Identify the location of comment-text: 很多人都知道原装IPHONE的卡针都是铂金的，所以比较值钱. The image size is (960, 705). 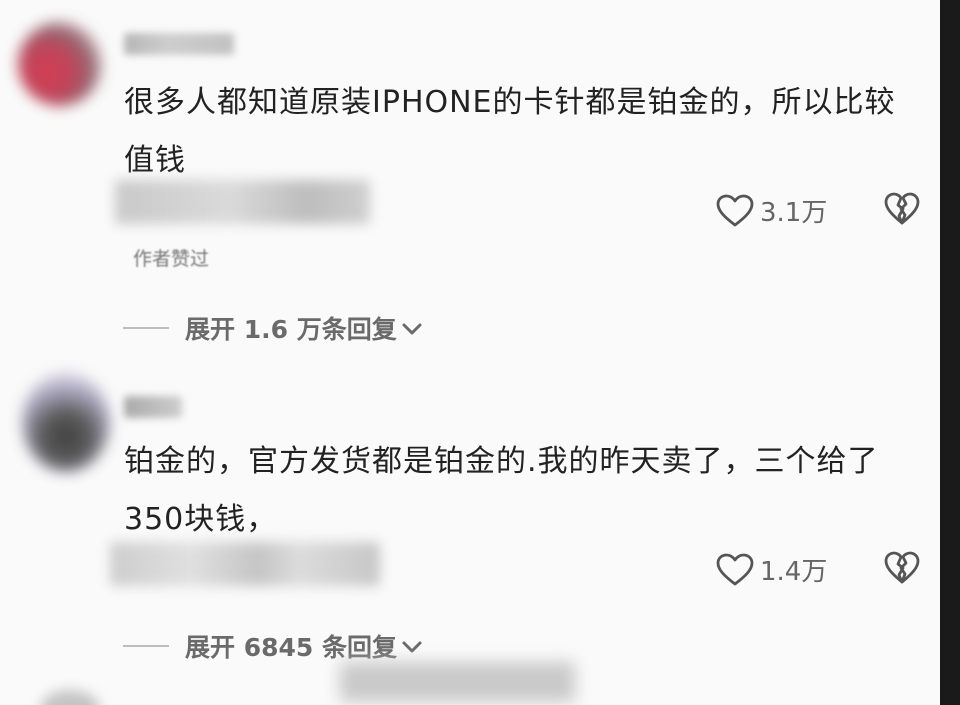
(510, 131).